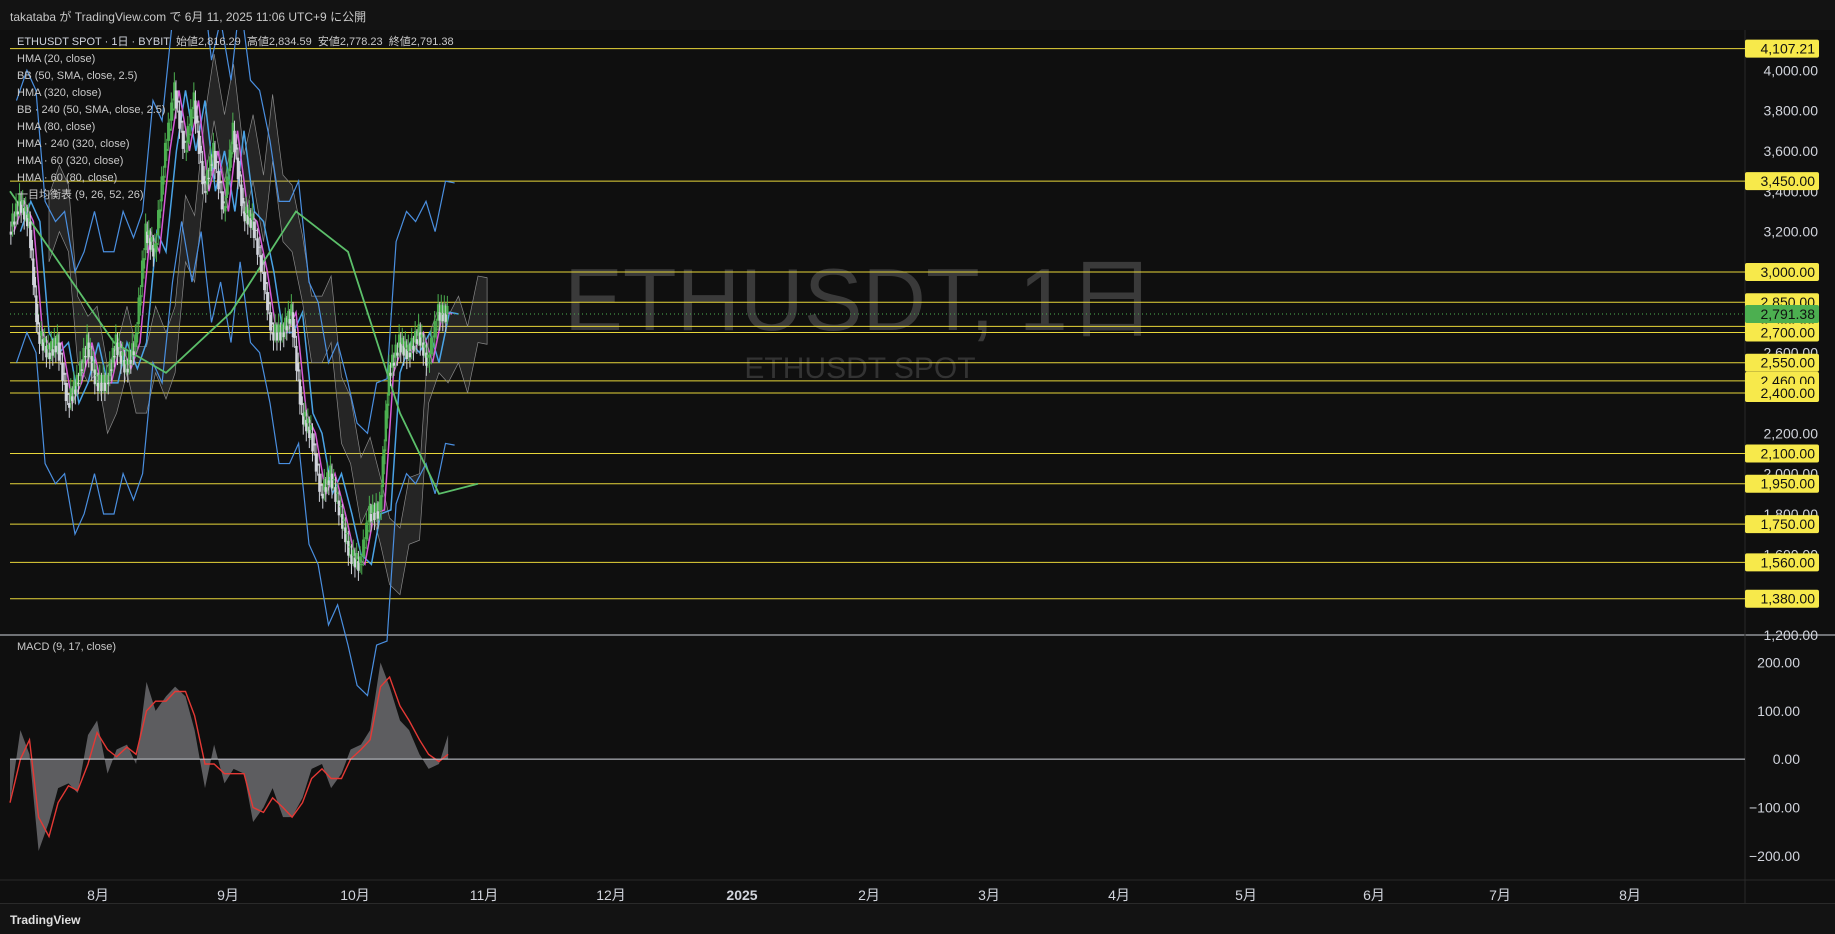  What do you see at coordinates (361, 42) in the screenshot?
I see `low-value: 2,778.23` at bounding box center [361, 42].